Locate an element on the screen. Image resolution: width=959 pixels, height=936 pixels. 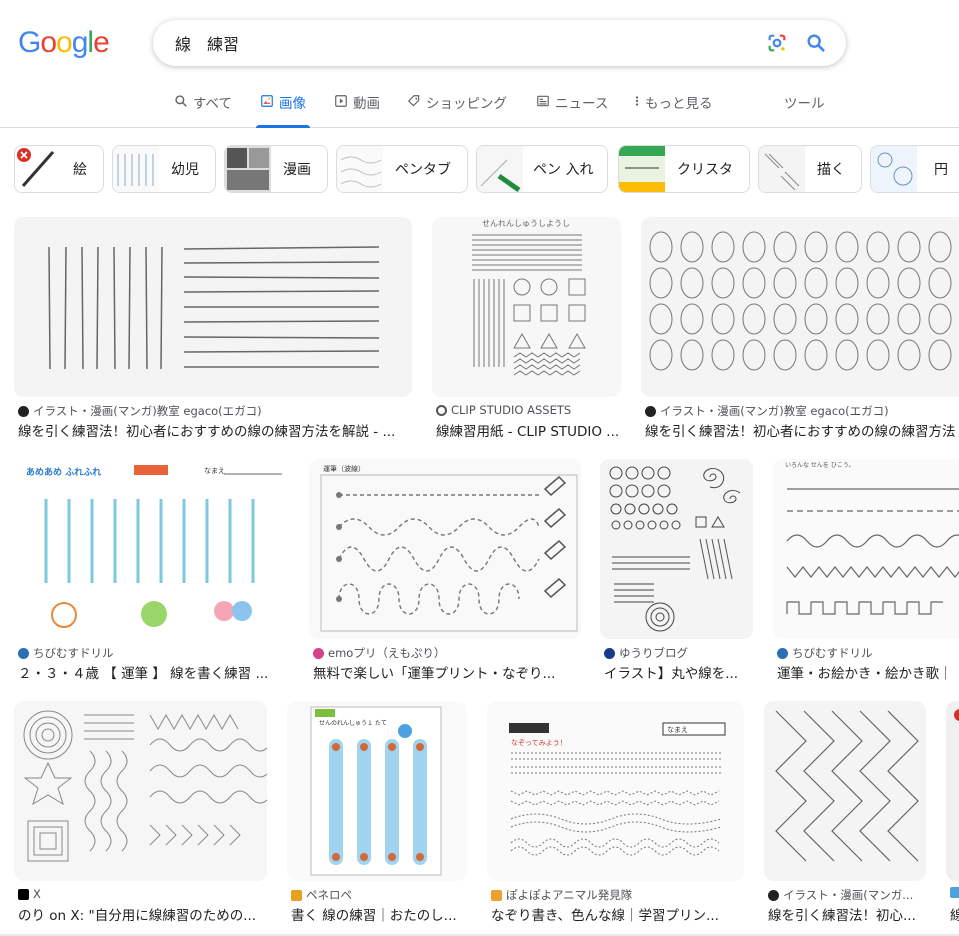
google-lens-icon is located at coordinates (777, 43).